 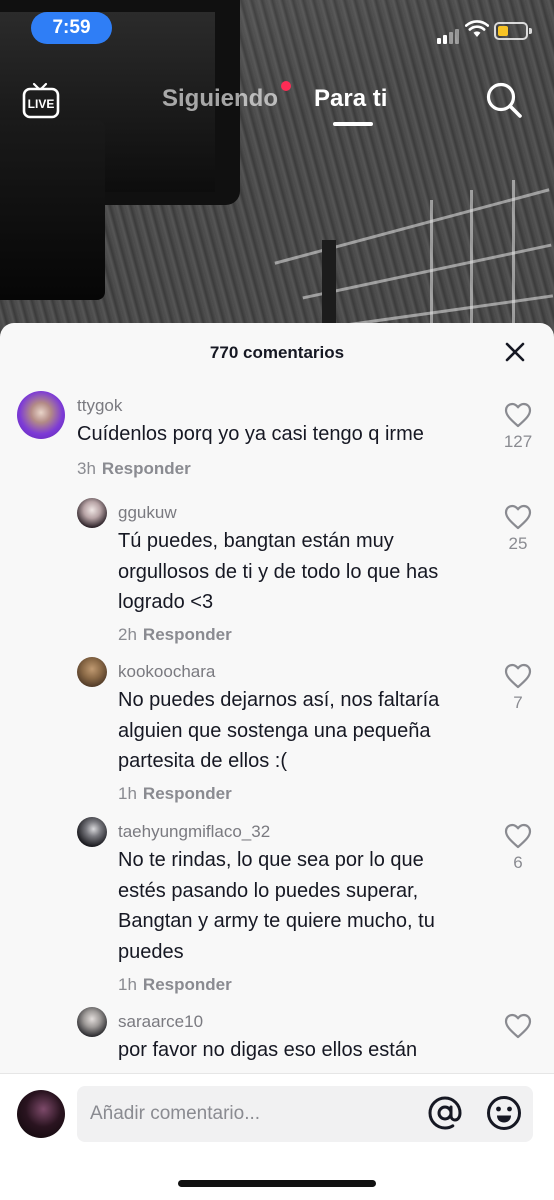 What do you see at coordinates (504, 1113) in the screenshot?
I see `emoji-icon` at bounding box center [504, 1113].